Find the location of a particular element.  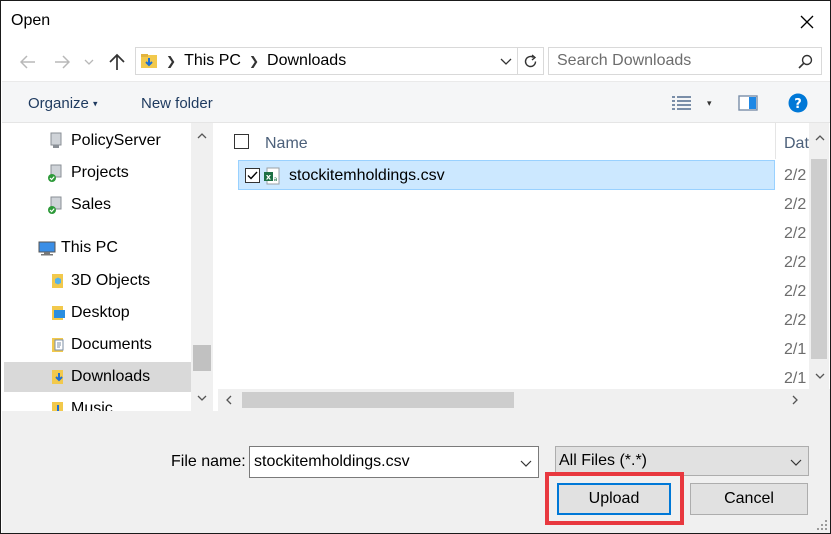

back-arrow-icon is located at coordinates (27, 62).